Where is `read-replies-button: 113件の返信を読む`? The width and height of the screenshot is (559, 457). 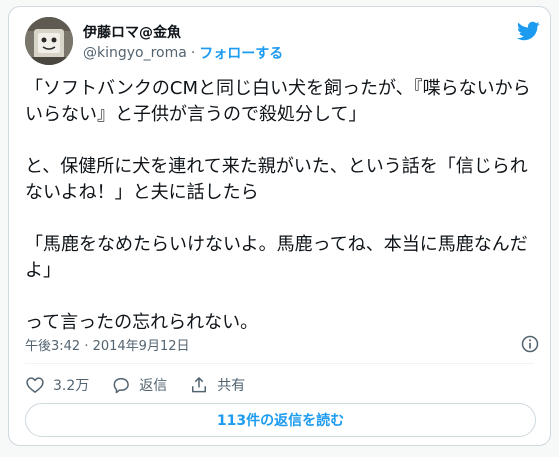 read-replies-button: 113件の返信を読む is located at coordinates (280, 420).